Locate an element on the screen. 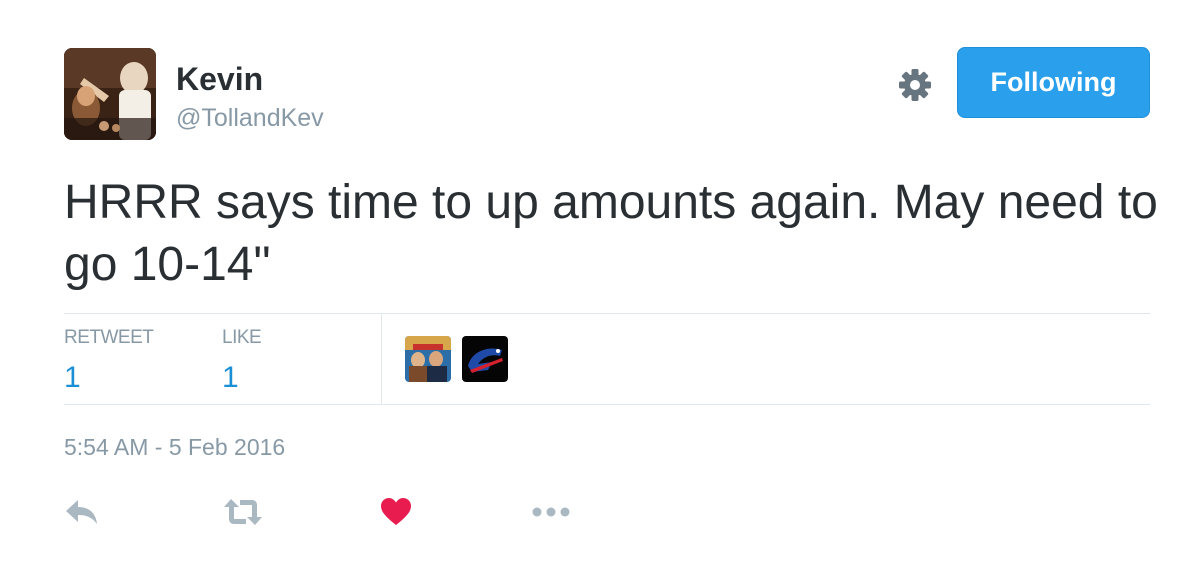 This screenshot has width=1200, height=571. heart-icon is located at coordinates (396, 512).